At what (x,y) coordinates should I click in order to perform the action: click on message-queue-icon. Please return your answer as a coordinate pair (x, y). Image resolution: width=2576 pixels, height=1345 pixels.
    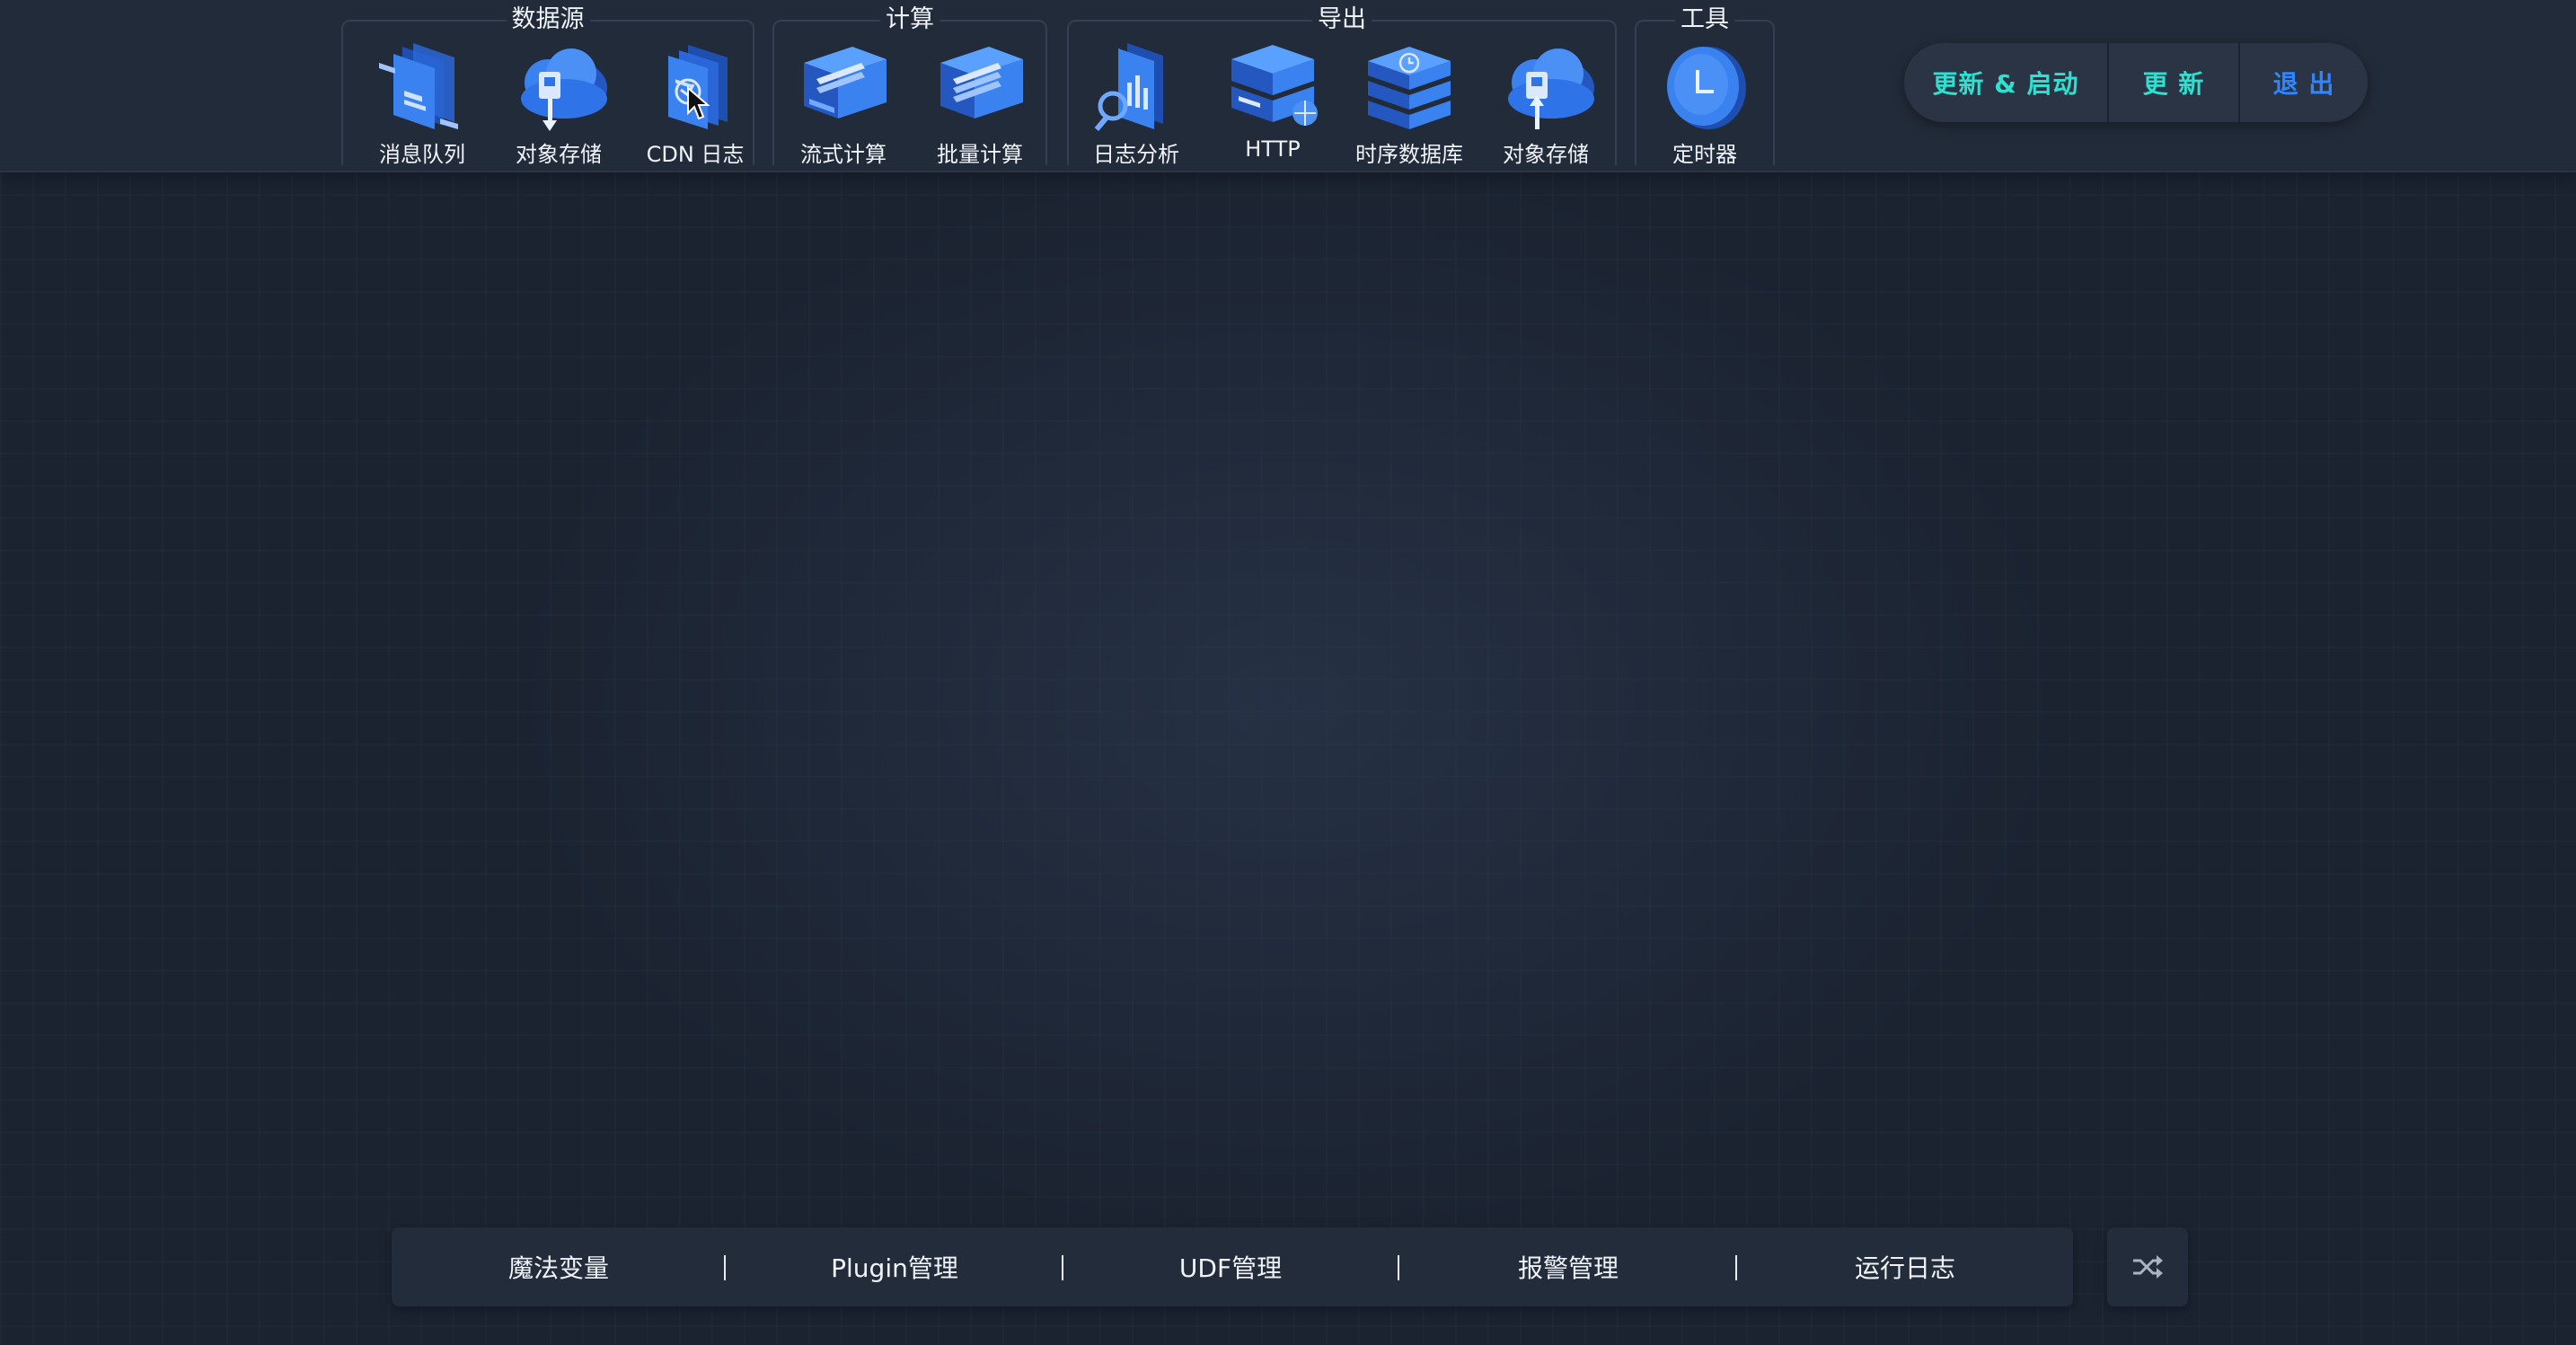
    Looking at the image, I should click on (418, 86).